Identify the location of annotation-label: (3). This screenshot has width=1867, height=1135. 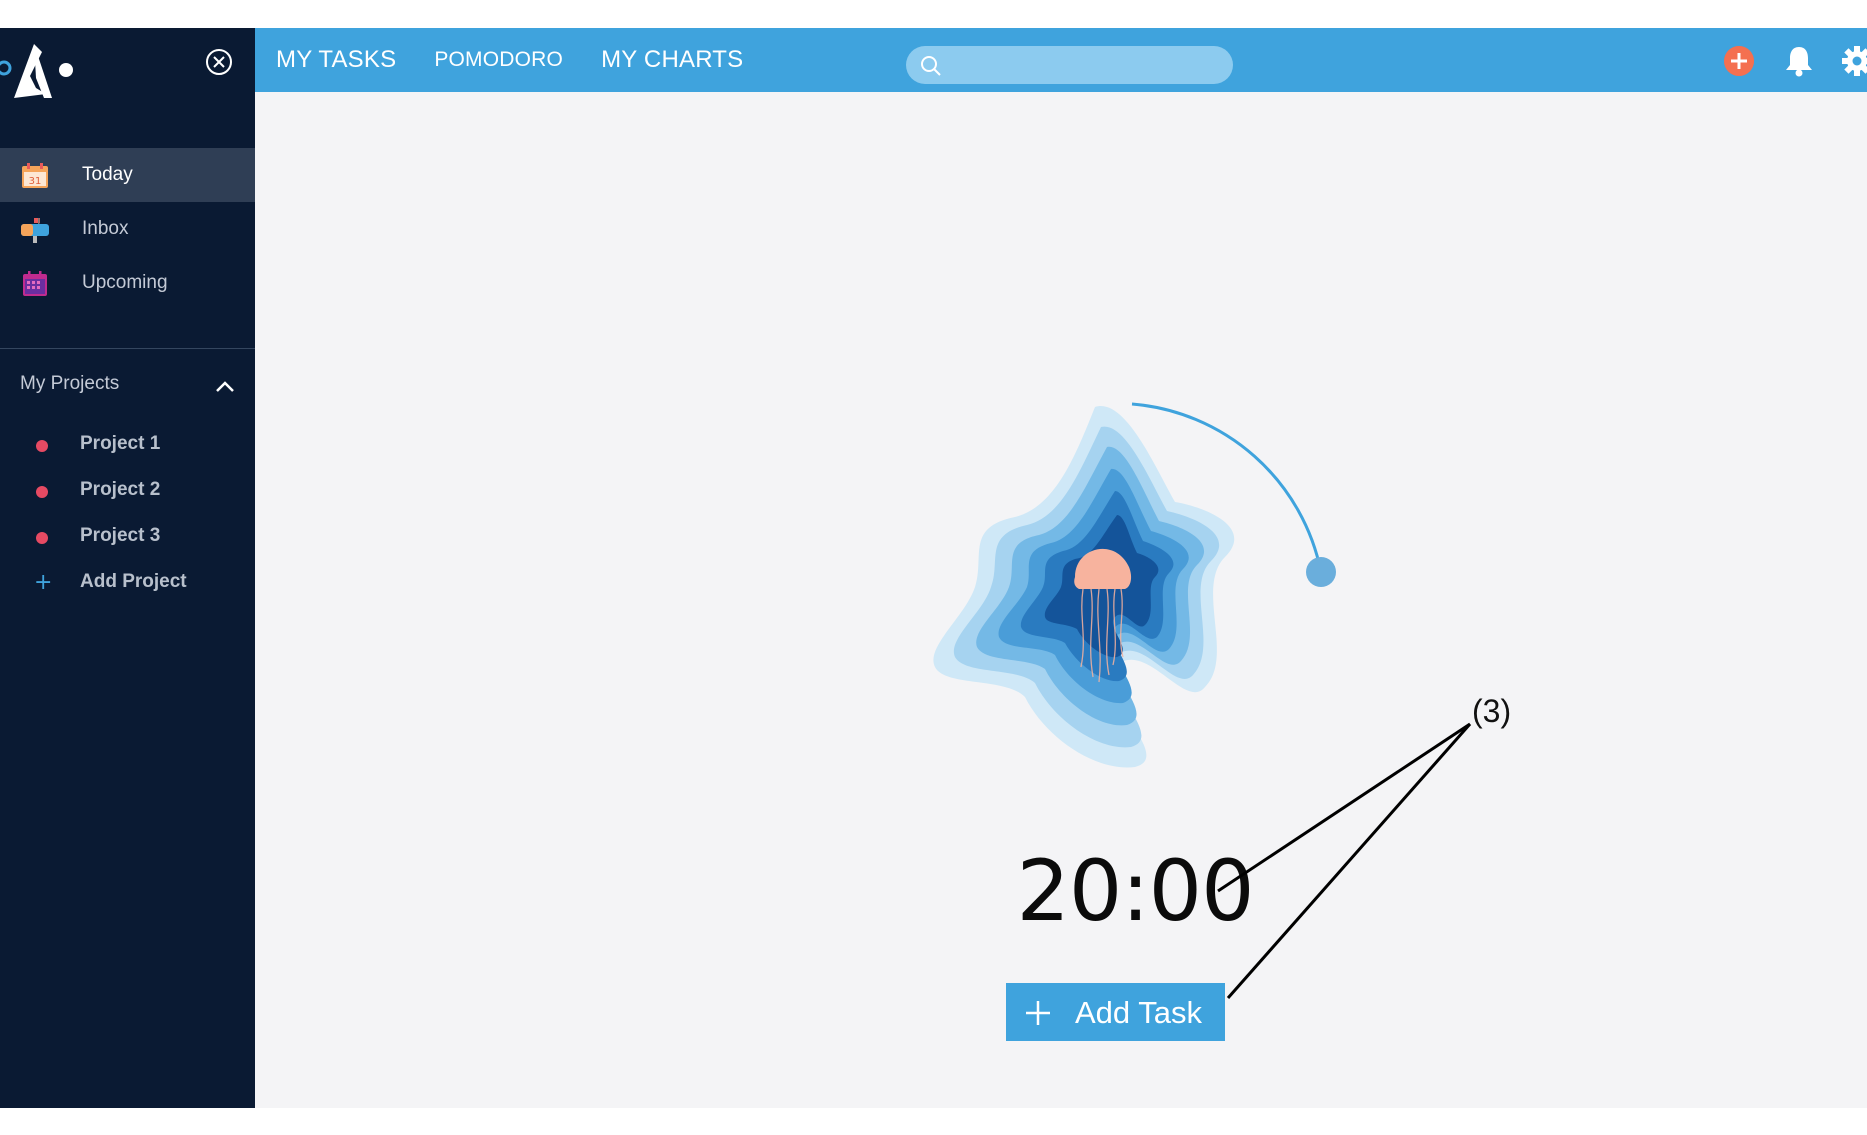
(1492, 711).